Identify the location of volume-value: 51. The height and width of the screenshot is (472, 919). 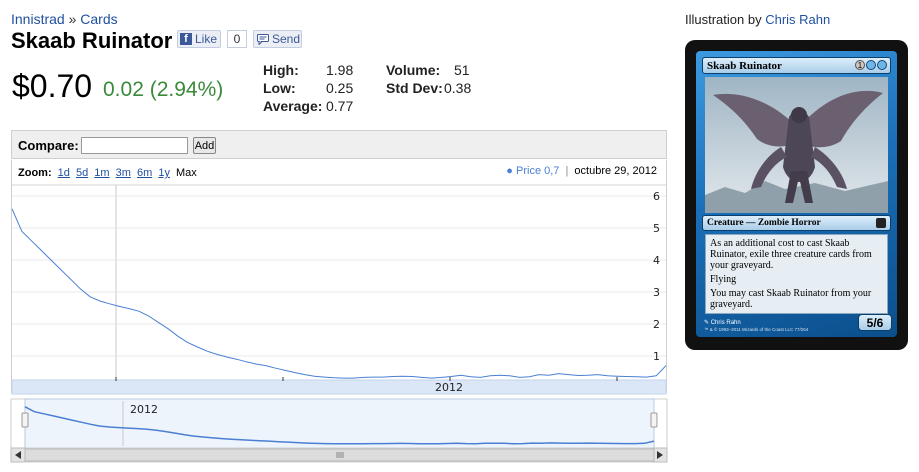
(462, 70).